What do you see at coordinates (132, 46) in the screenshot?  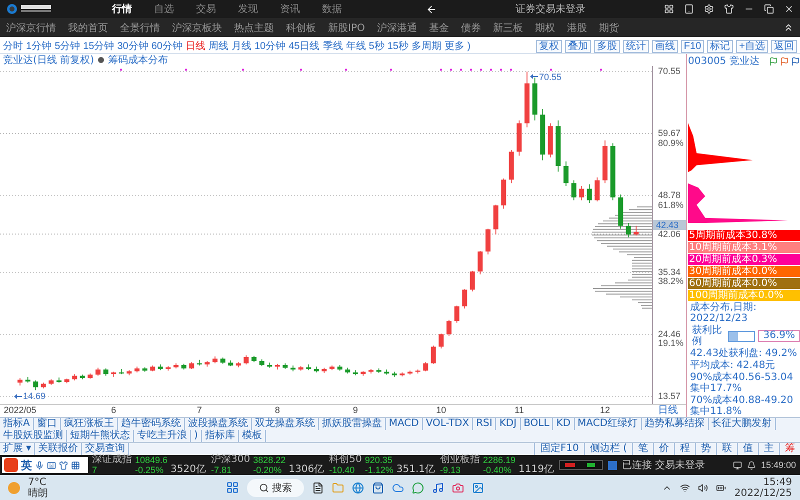 I see `period-tab: 30分钟` at bounding box center [132, 46].